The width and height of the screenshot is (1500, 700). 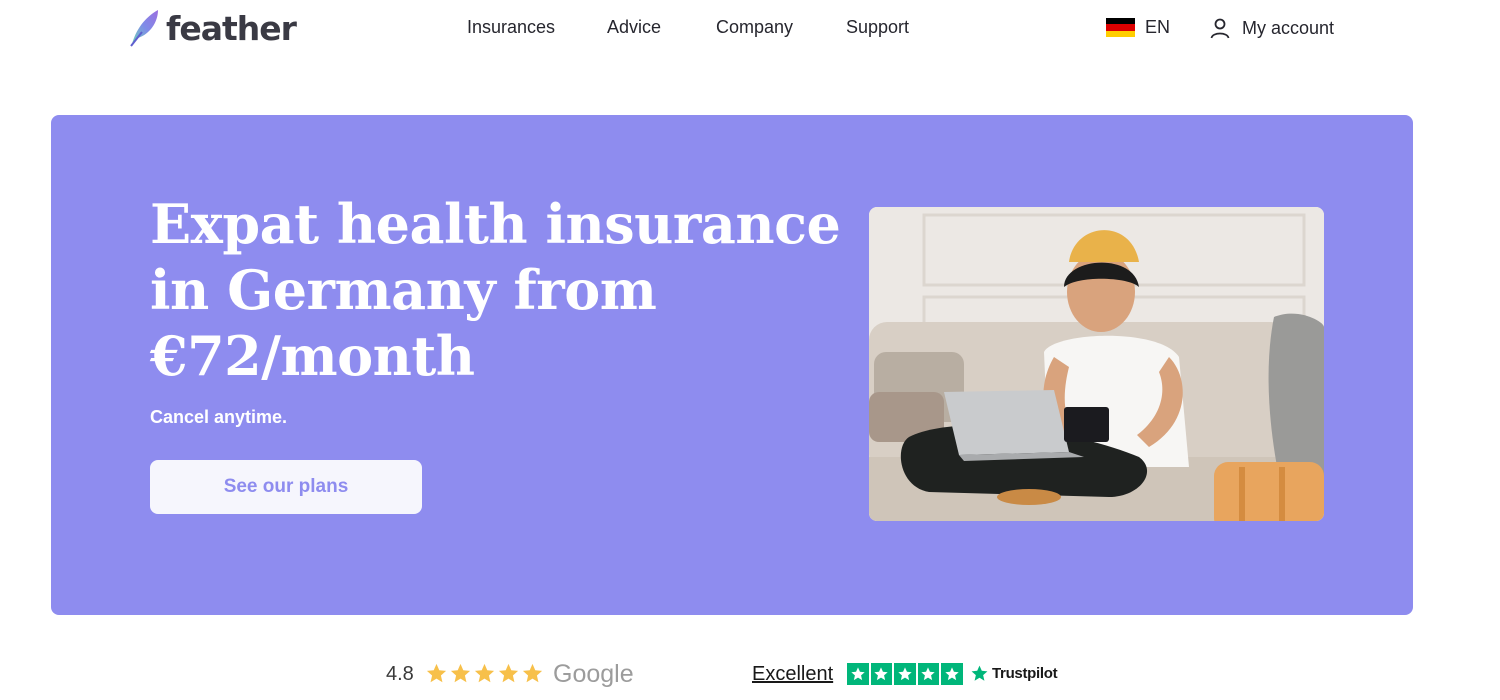 What do you see at coordinates (792, 674) in the screenshot?
I see `trustpilot-rating-link: Excellent` at bounding box center [792, 674].